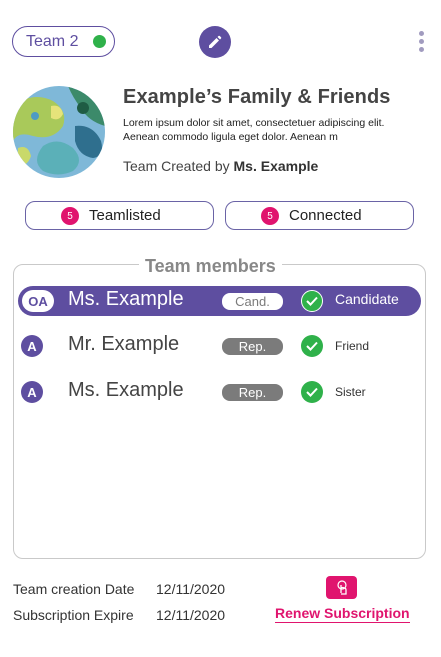 This screenshot has height=657, width=441. What do you see at coordinates (276, 166) in the screenshot?
I see `created-by-name: Ms. Example` at bounding box center [276, 166].